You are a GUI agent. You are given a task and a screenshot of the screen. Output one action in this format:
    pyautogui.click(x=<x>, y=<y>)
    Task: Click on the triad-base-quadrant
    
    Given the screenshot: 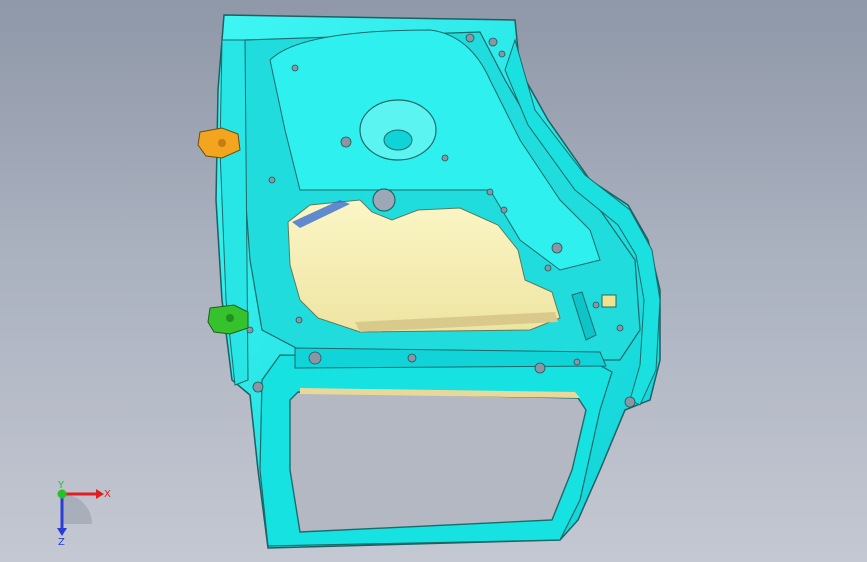 What is the action you would take?
    pyautogui.click(x=77, y=509)
    